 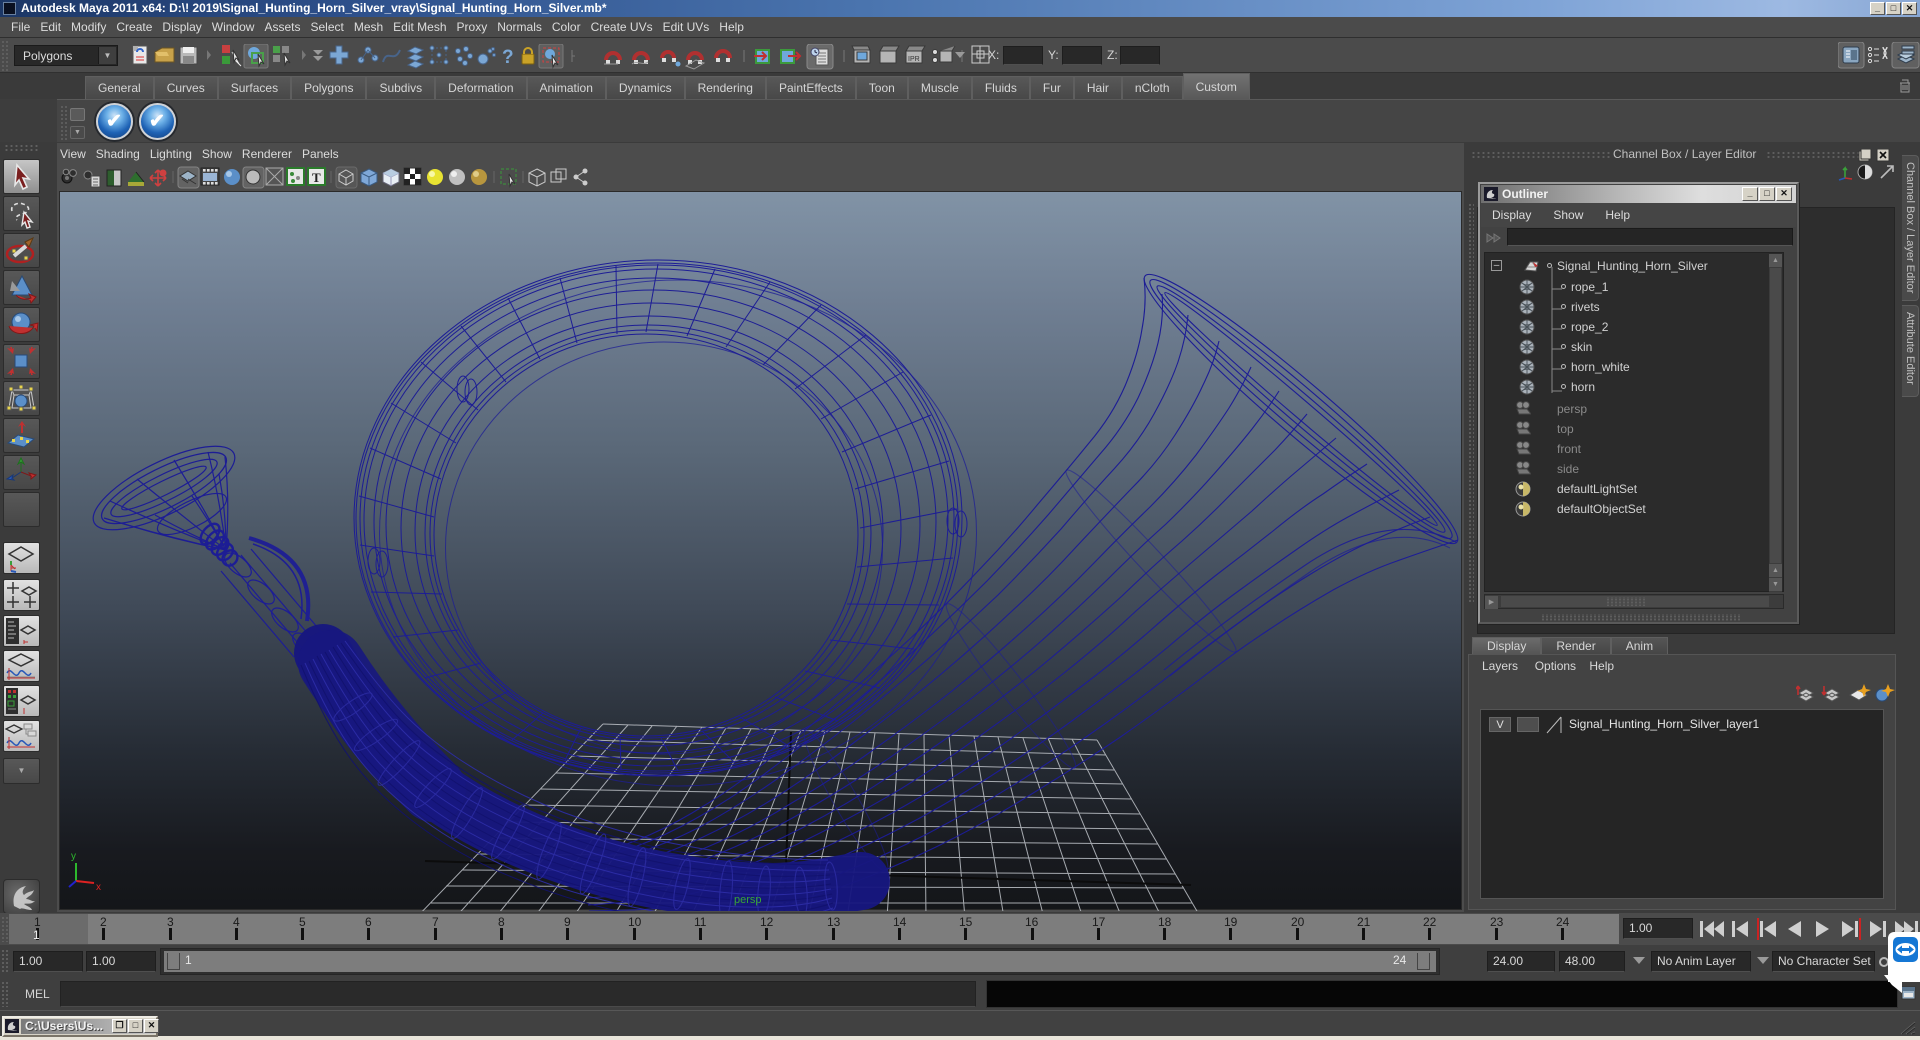 I want to click on svg-text: persp, so click(x=748, y=900).